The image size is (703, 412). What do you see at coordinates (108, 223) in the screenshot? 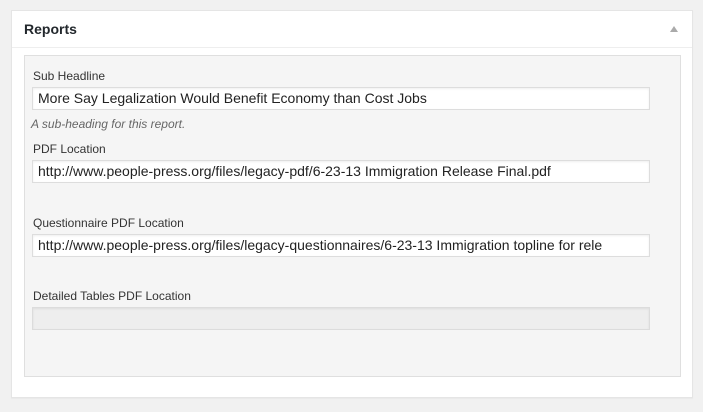
I see `questionnaire-pdf-location-label: Questionnaire PDF Location` at bounding box center [108, 223].